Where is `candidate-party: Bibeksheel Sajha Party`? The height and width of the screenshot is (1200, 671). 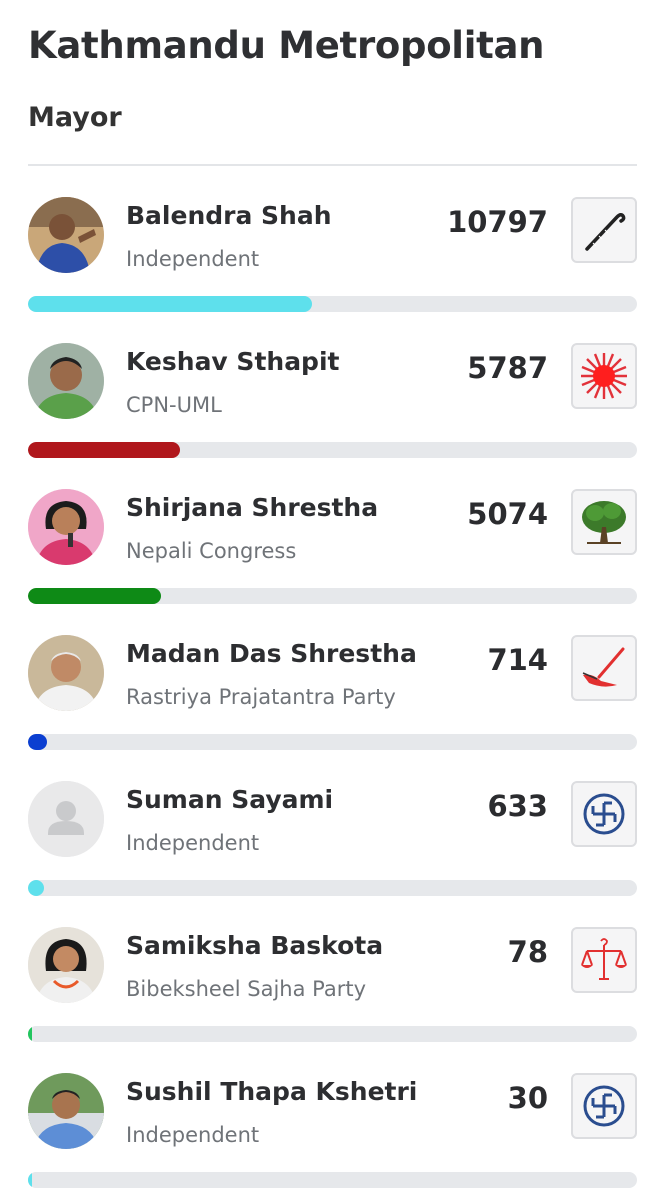
candidate-party: Bibeksheel Sajha Party is located at coordinates (246, 989).